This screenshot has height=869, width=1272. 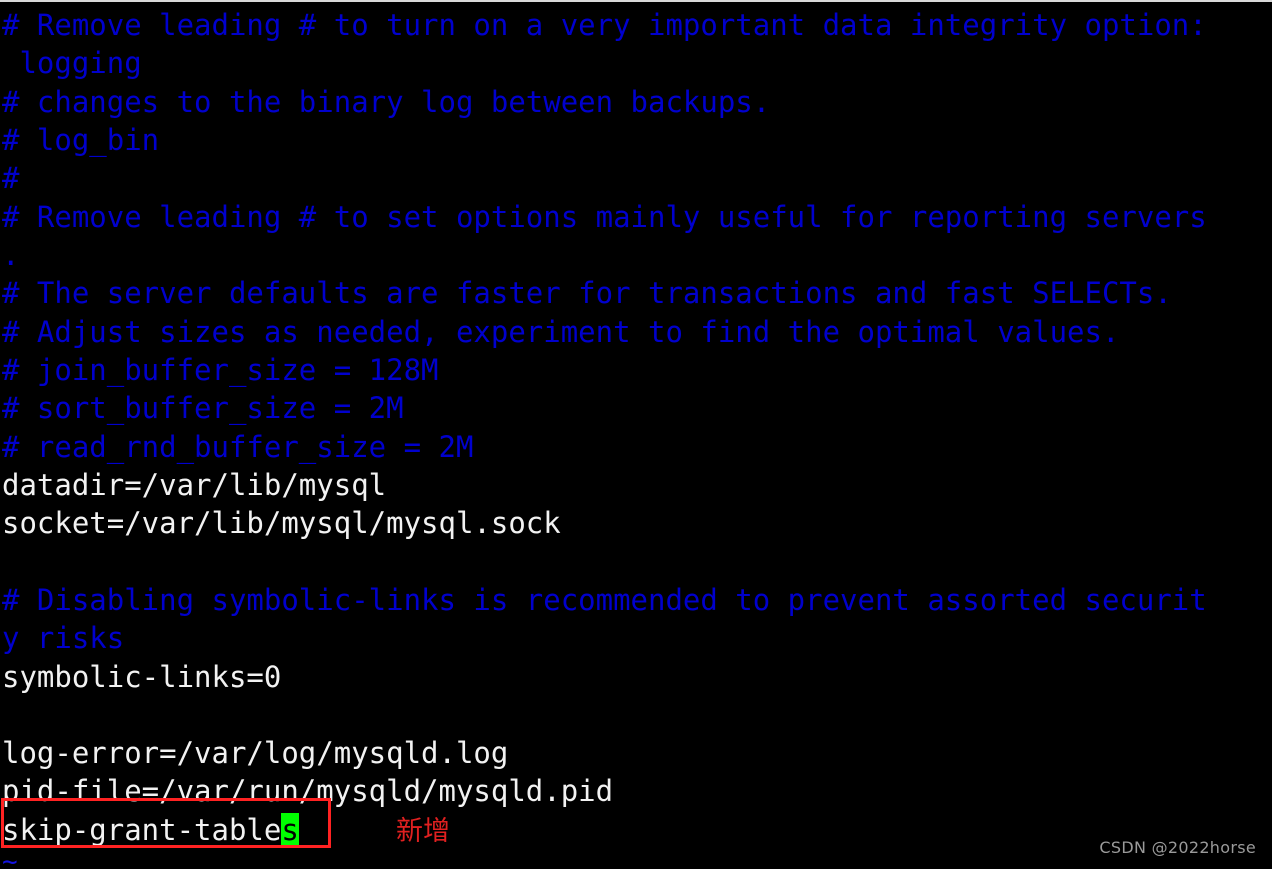 What do you see at coordinates (194, 485) in the screenshot?
I see `buffer-line: datadir=/var/lib/mysql` at bounding box center [194, 485].